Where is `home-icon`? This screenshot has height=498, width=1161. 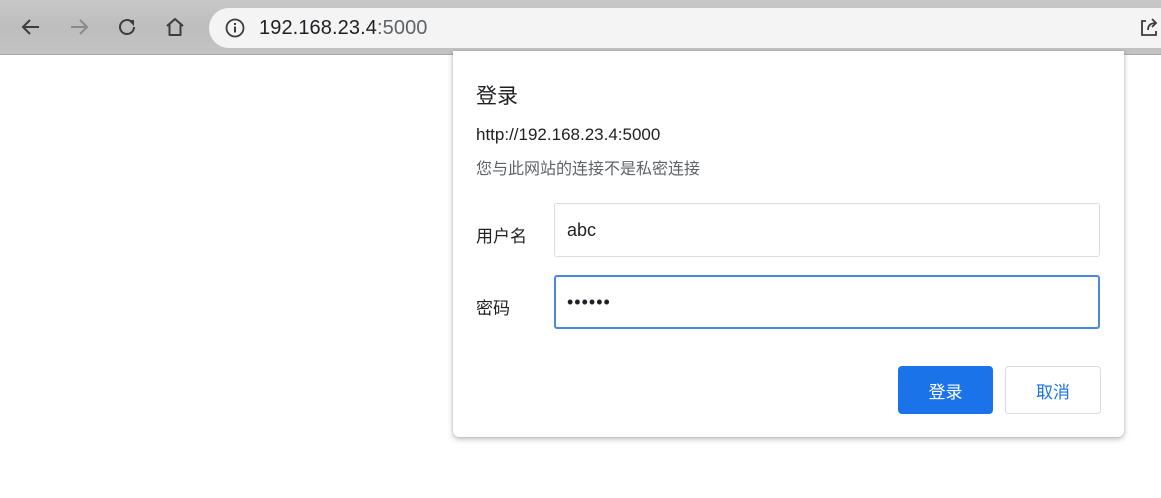 home-icon is located at coordinates (175, 27).